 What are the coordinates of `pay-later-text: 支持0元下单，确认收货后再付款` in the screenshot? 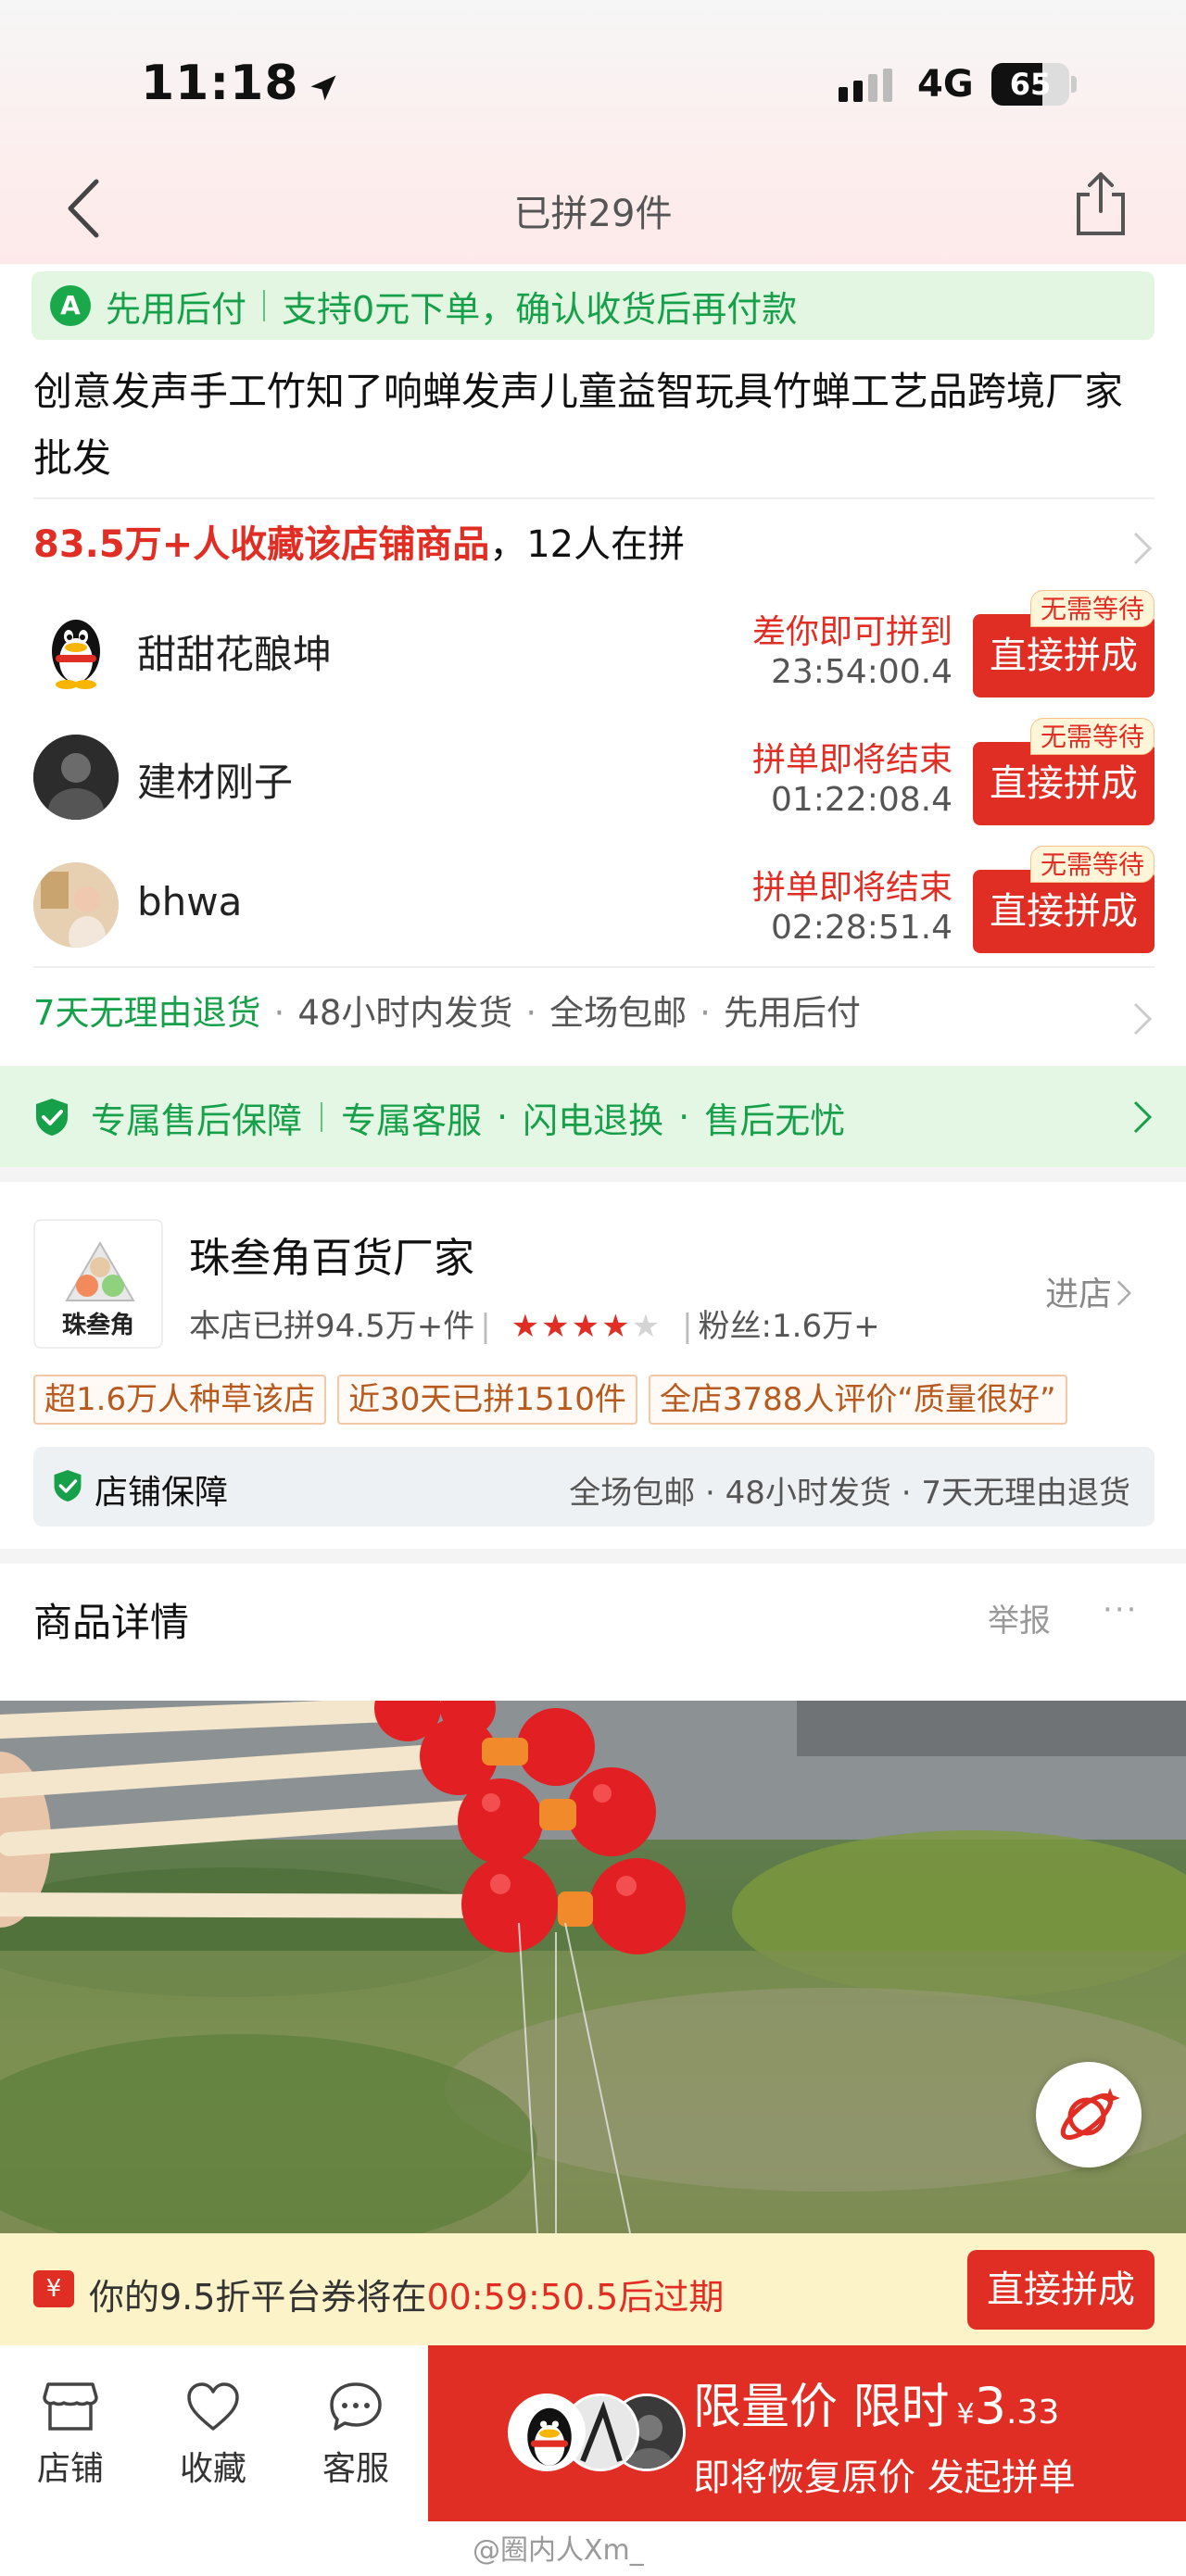 It's located at (540, 309).